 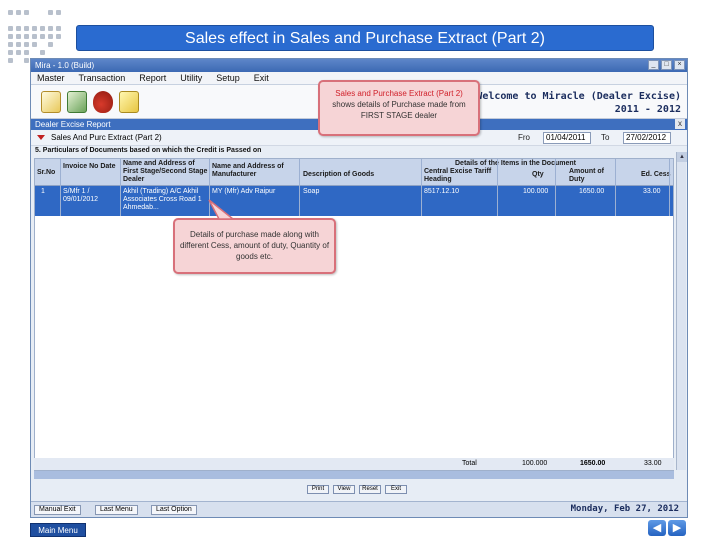 What do you see at coordinates (536, 191) in the screenshot?
I see `cell-qty: 100.000` at bounding box center [536, 191].